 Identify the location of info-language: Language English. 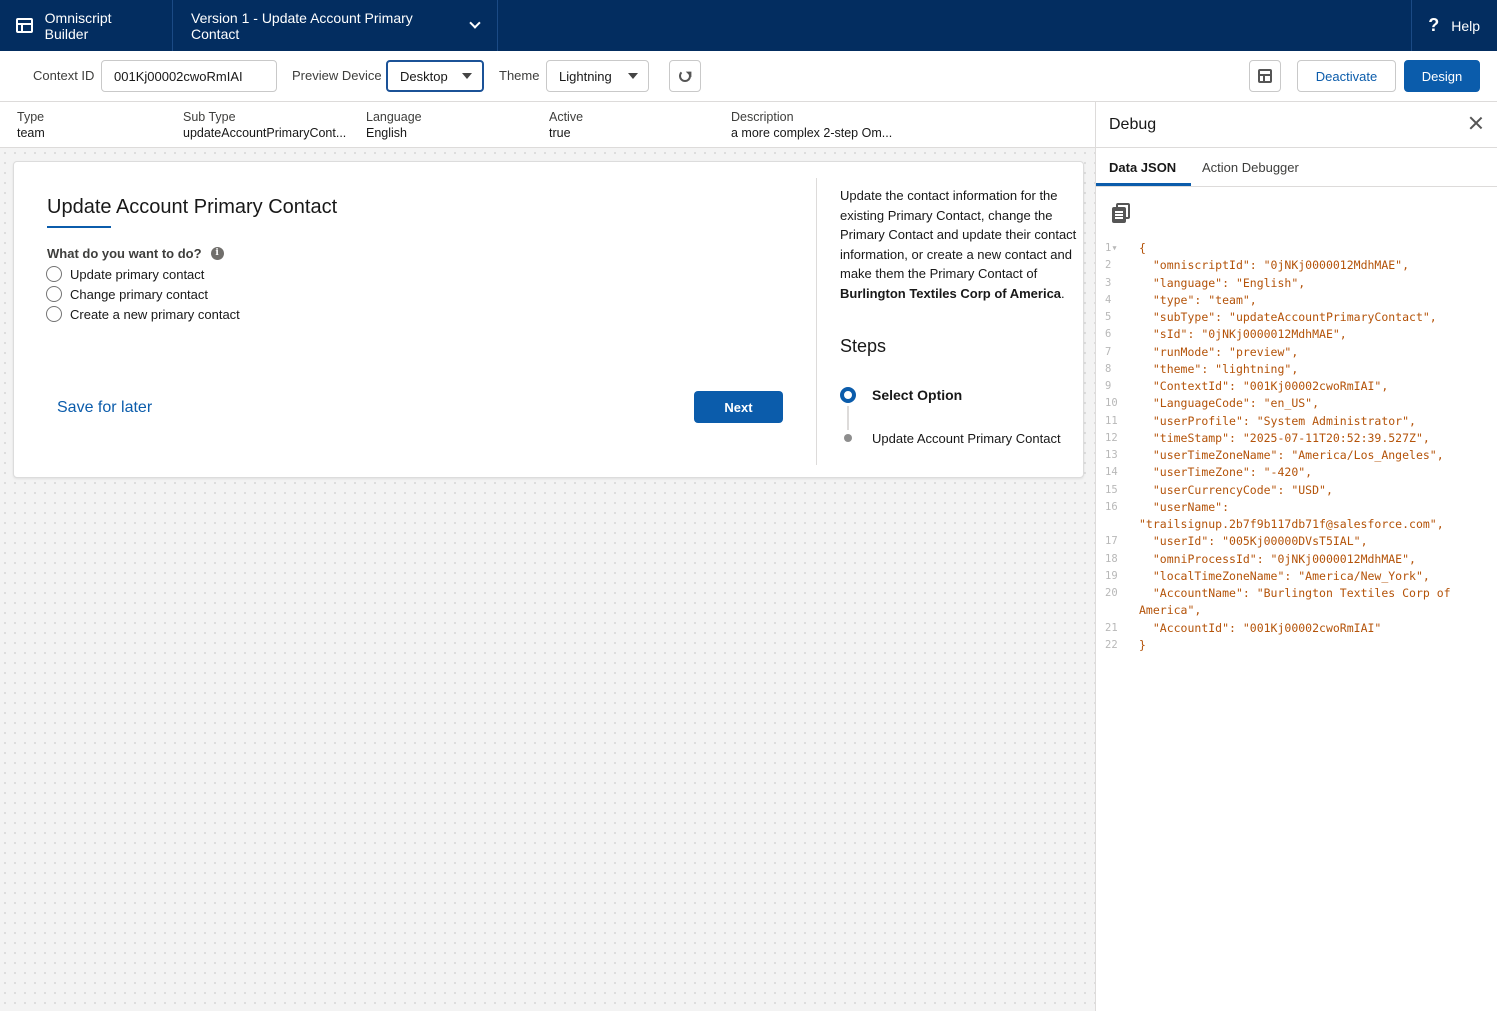
(451, 125).